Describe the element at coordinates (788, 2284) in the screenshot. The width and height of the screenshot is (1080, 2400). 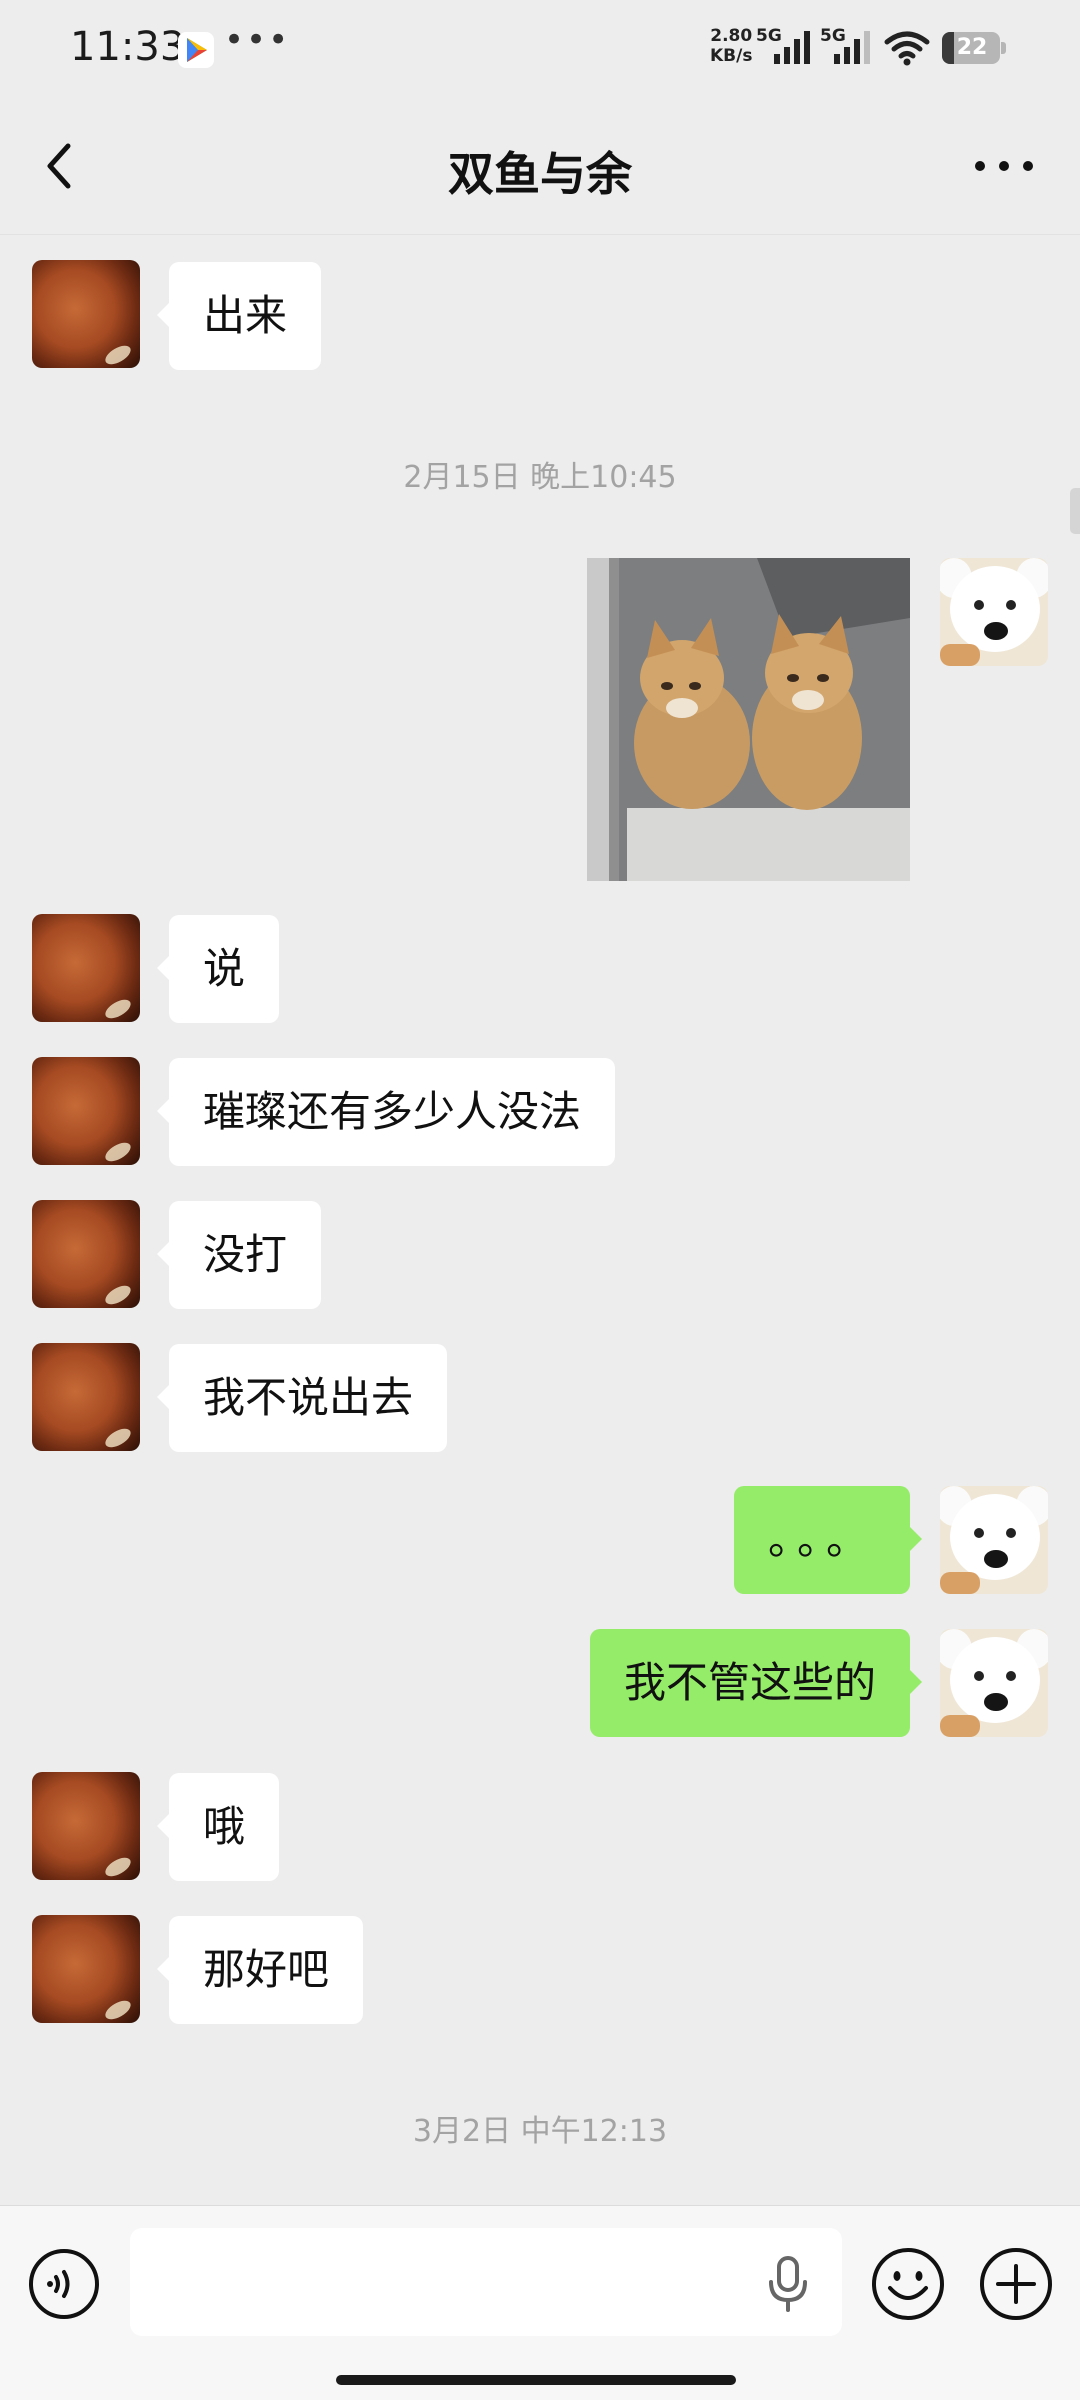
I see `microphone-icon` at that location.